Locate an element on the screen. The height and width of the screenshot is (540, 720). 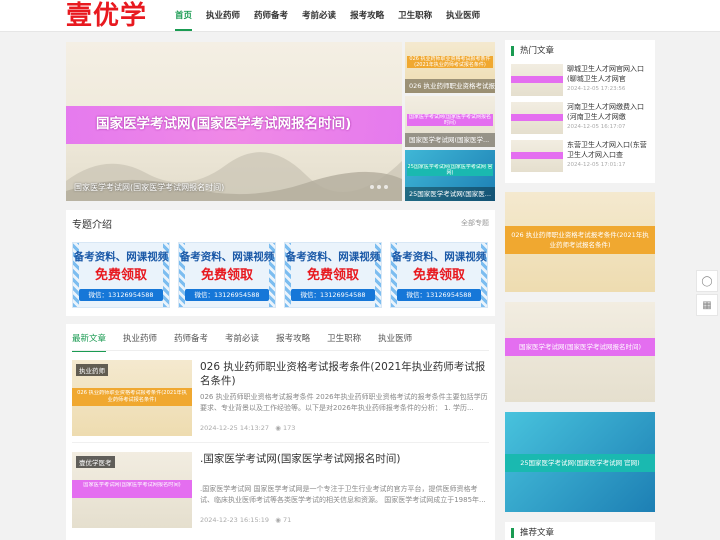
side-banner-text: 026 执业药师职业资格考试报考条件(2021年执业药师考试报名条件) is located at coordinates (580, 240).